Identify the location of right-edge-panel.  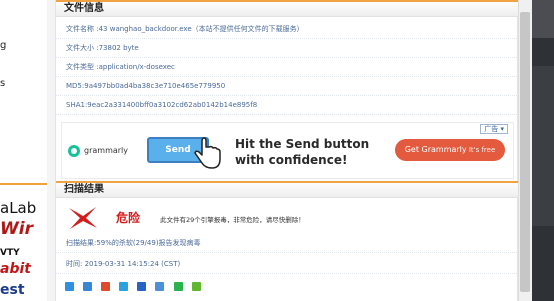
(543, 150).